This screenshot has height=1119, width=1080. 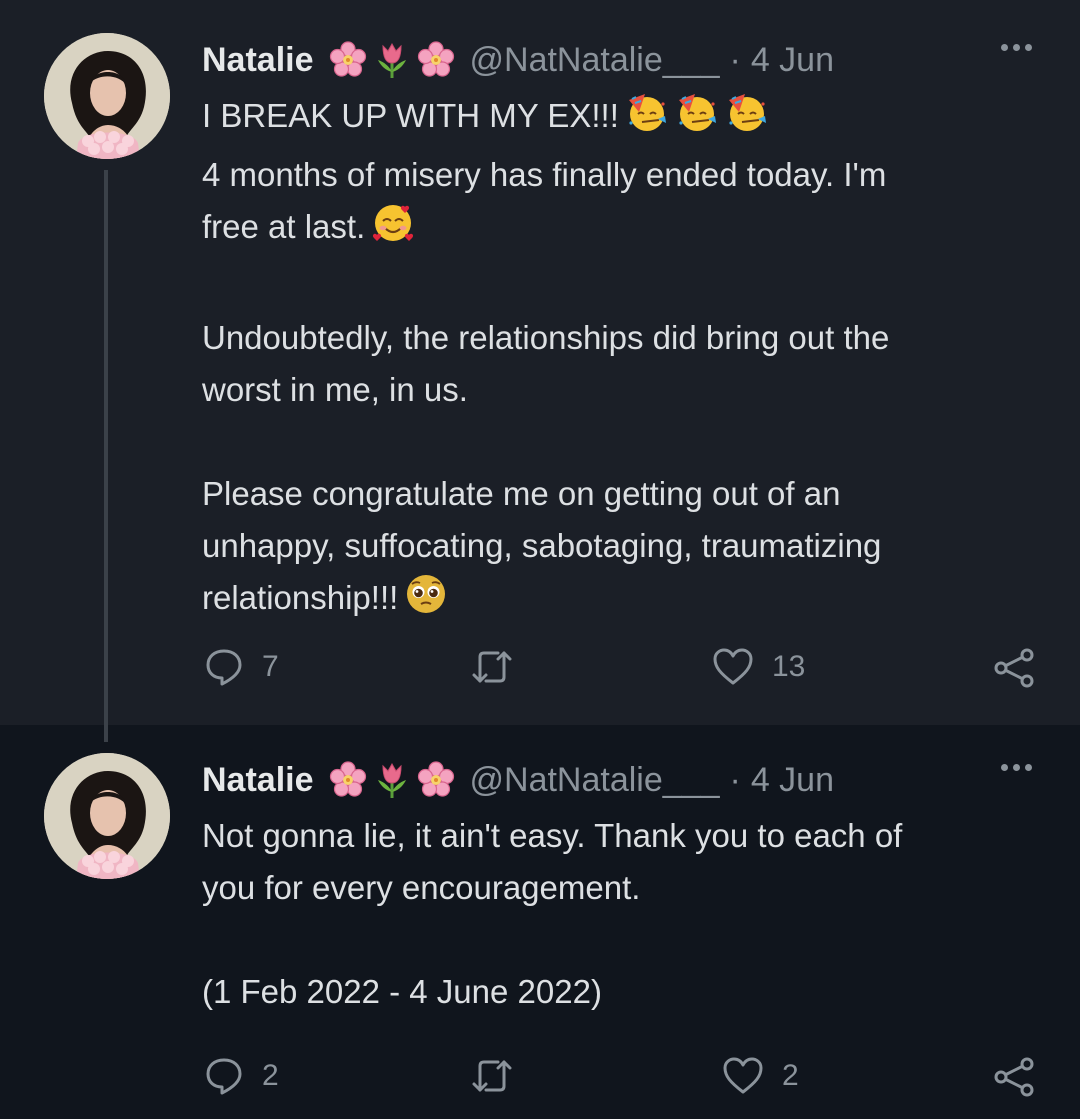 I want to click on reply-button: 2, so click(x=241, y=1076).